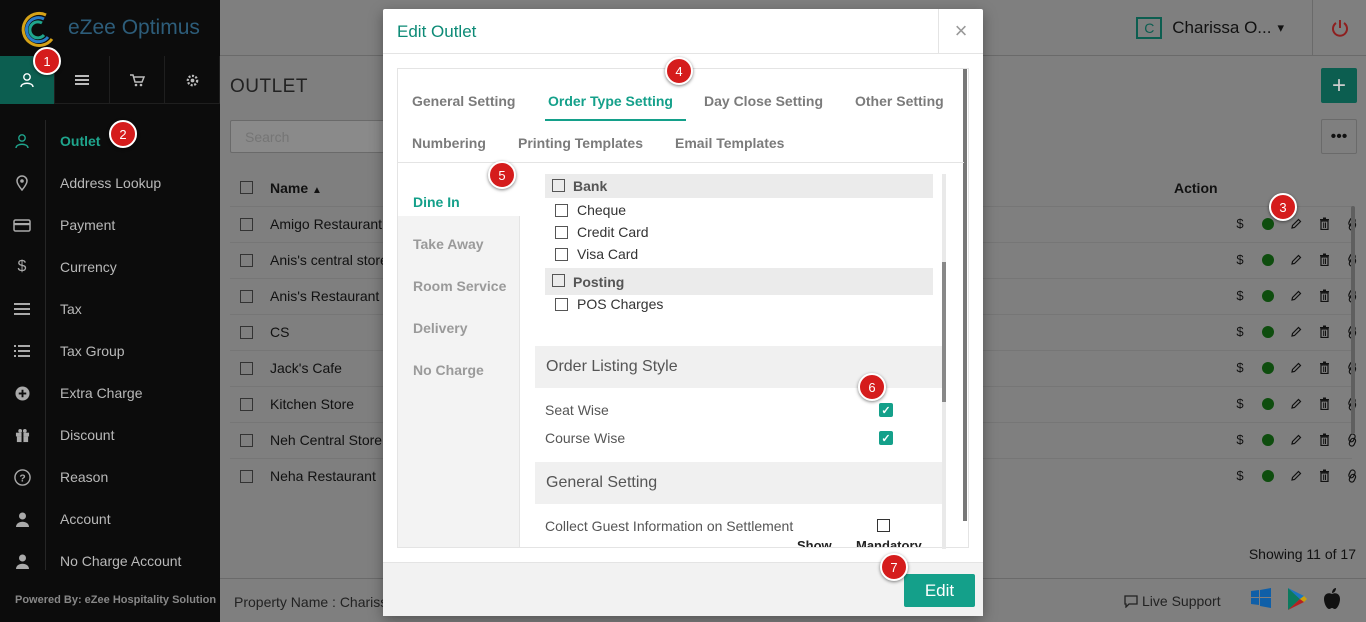  I want to click on sidebar-item-address-lookup: Address Lookup, so click(110, 183).